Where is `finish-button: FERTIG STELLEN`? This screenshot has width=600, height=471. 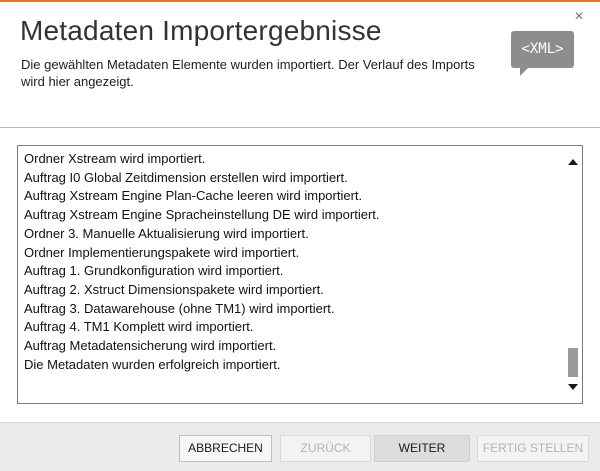
finish-button: FERTIG STELLEN is located at coordinates (533, 448).